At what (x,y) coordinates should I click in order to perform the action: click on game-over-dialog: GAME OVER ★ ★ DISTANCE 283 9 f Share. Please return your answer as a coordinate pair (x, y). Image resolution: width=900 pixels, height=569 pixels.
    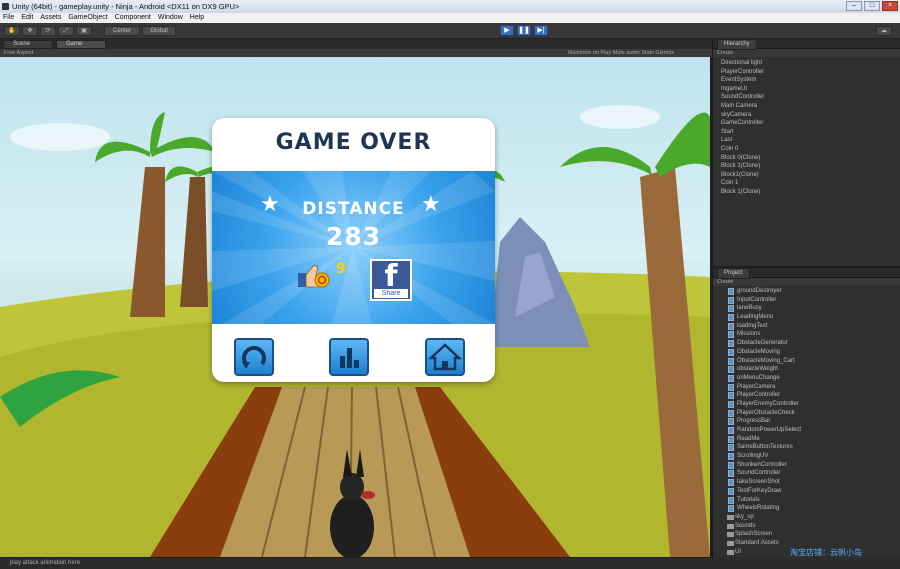
    Looking at the image, I should click on (353, 250).